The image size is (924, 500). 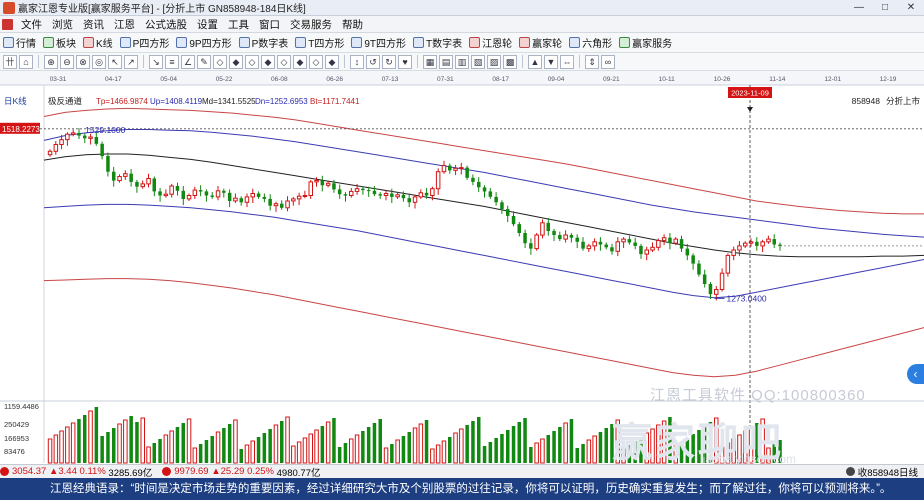 What do you see at coordinates (437, 42) in the screenshot?
I see `toolbar-item-8: T数字表` at bounding box center [437, 42].